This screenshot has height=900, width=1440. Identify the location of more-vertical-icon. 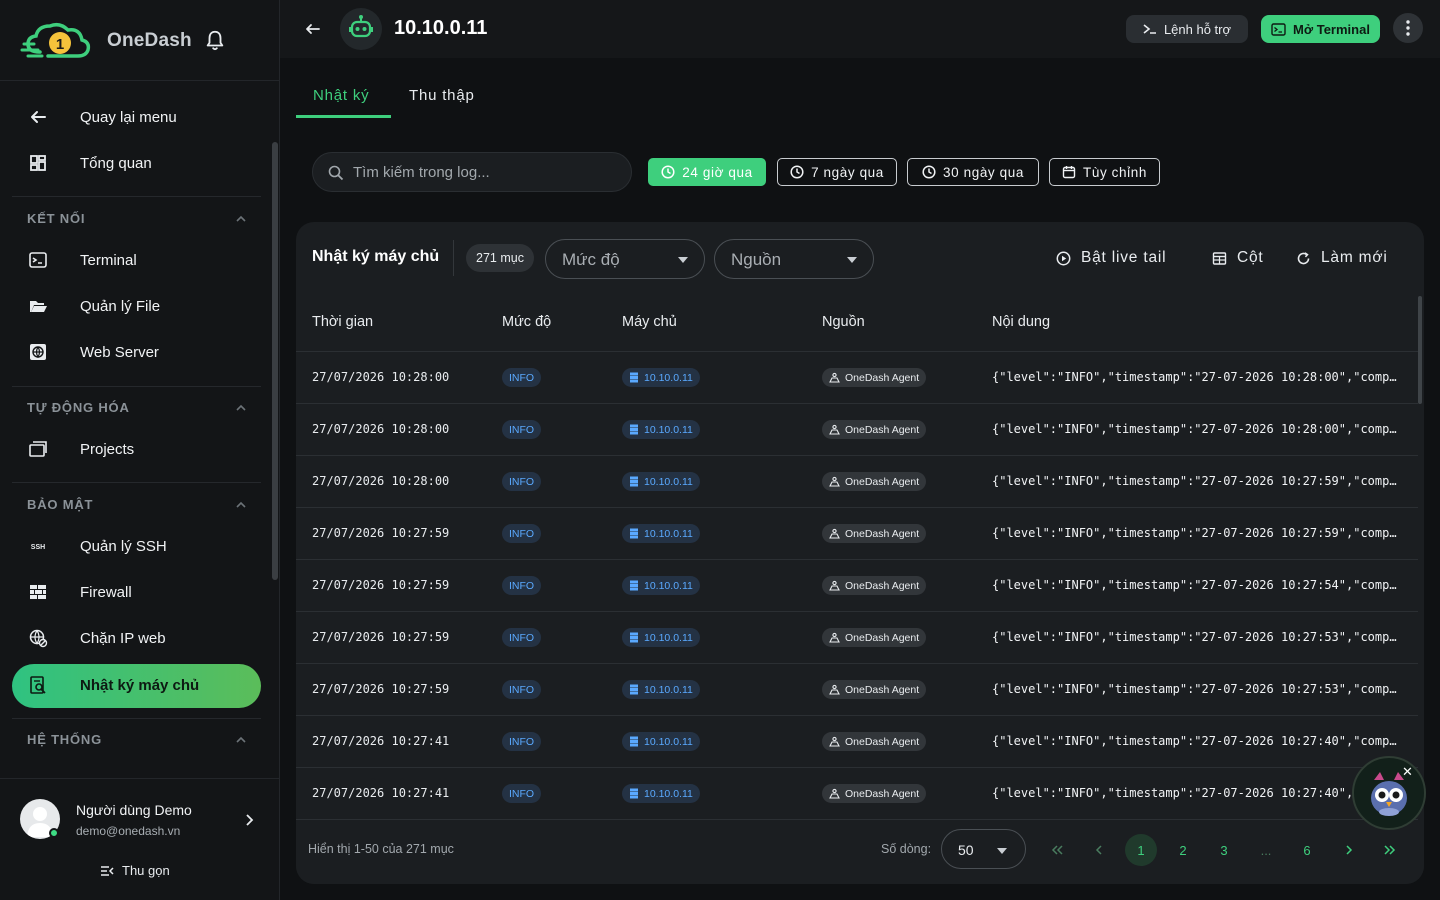
(1408, 28).